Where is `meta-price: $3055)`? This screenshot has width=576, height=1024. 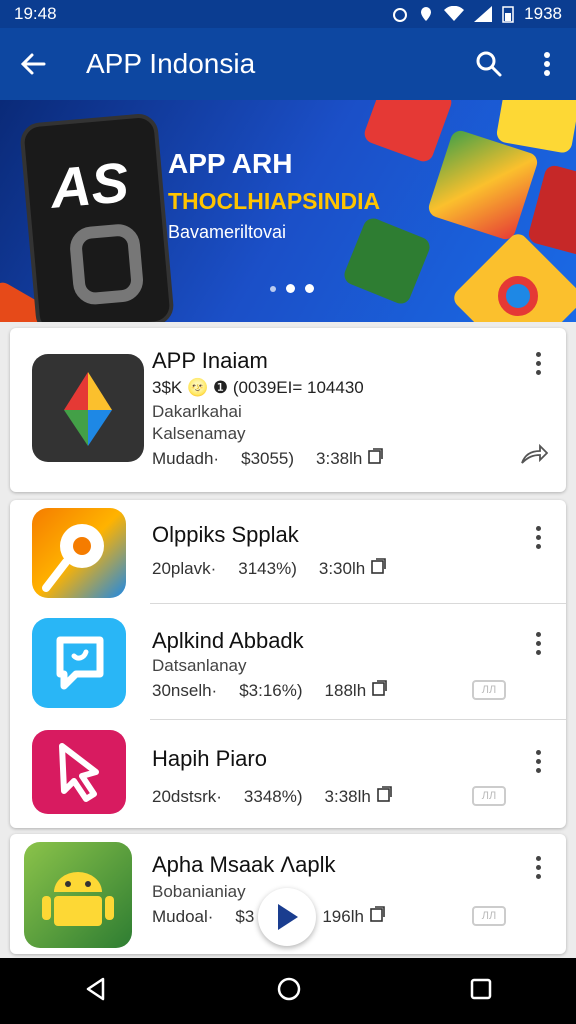 meta-price: $3055) is located at coordinates (268, 458).